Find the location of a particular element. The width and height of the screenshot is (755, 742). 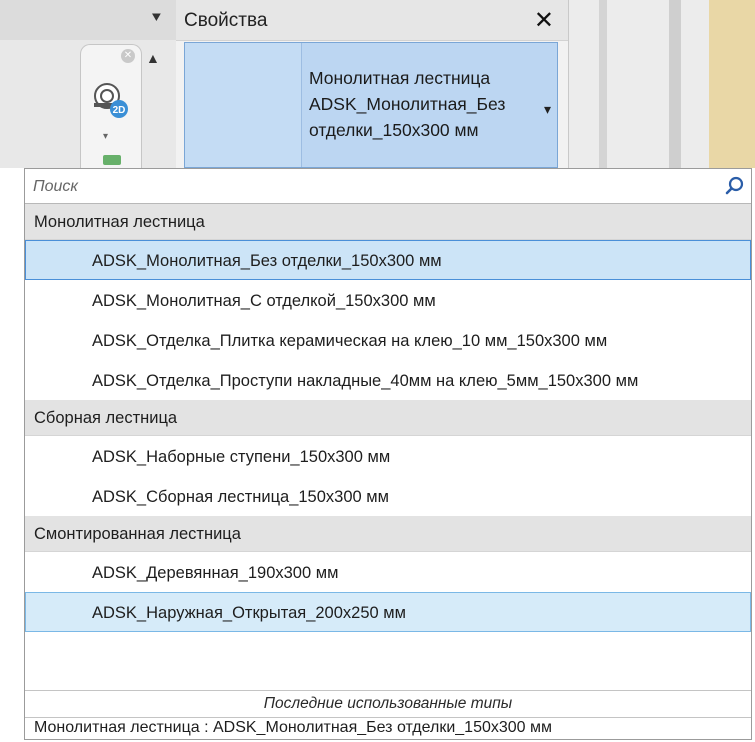

properties-title: Свойства is located at coordinates (226, 20).